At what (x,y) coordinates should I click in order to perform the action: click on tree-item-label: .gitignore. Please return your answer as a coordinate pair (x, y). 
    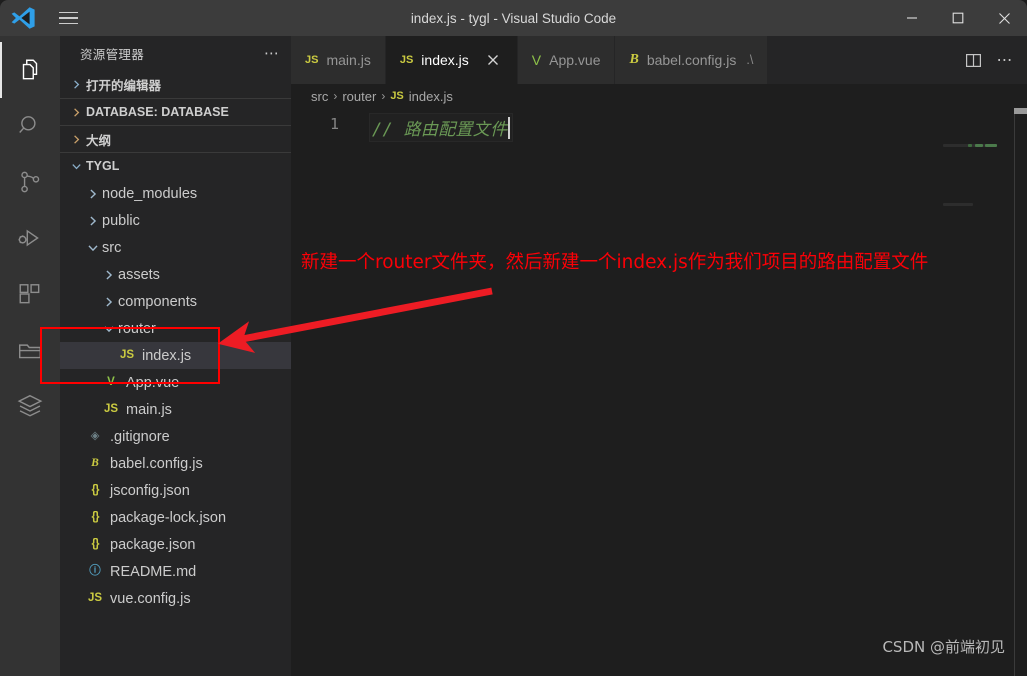
    Looking at the image, I should click on (140, 436).